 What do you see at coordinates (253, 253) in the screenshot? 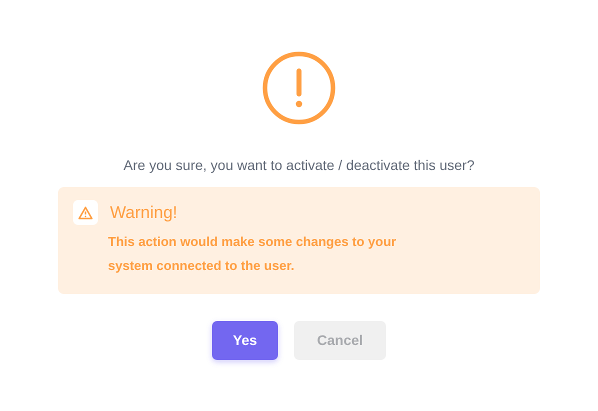
I see `alert-text: This action would make some changes to your system connected to the user.` at bounding box center [253, 253].